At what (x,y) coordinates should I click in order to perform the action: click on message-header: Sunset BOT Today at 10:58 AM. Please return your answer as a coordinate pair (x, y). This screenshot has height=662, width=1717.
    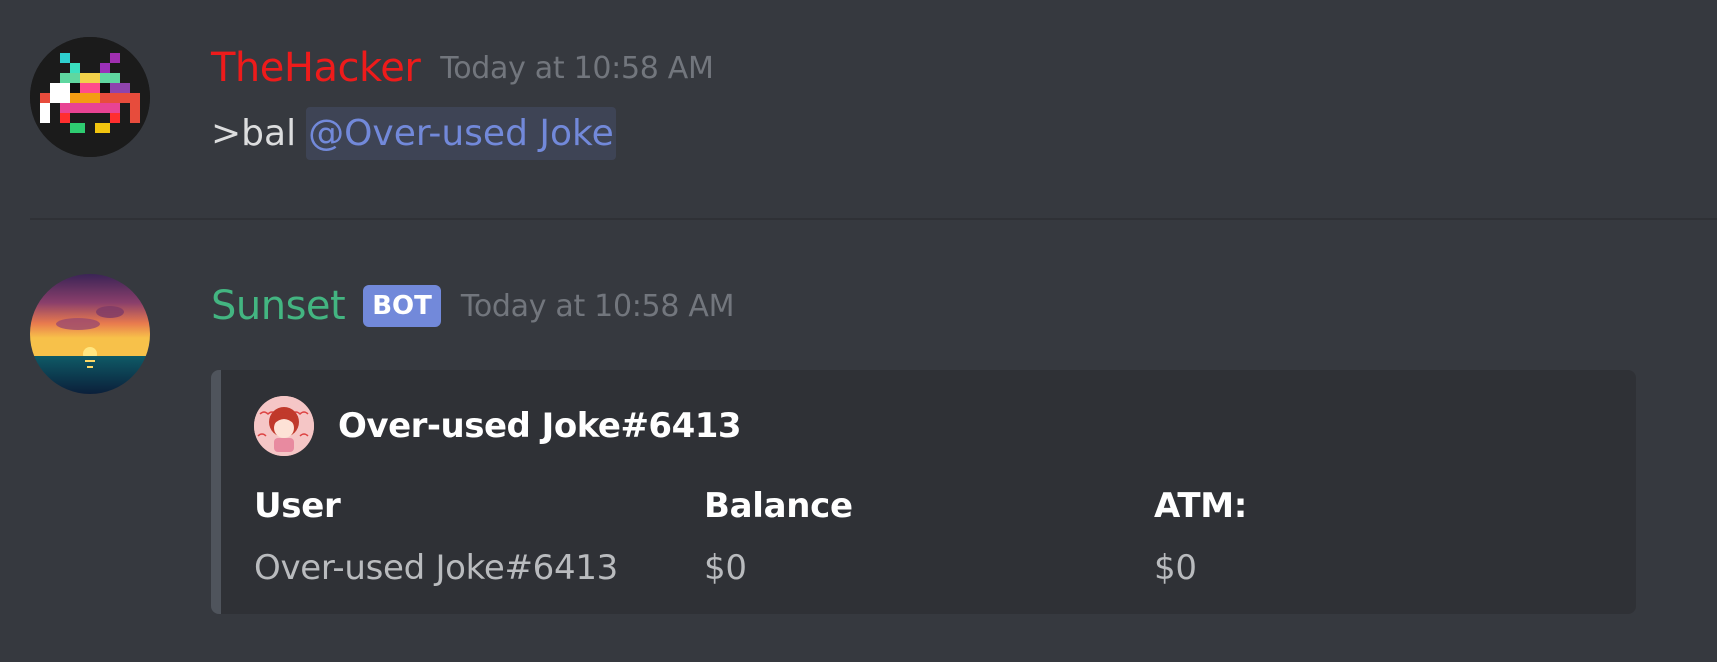
    Looking at the image, I should click on (472, 306).